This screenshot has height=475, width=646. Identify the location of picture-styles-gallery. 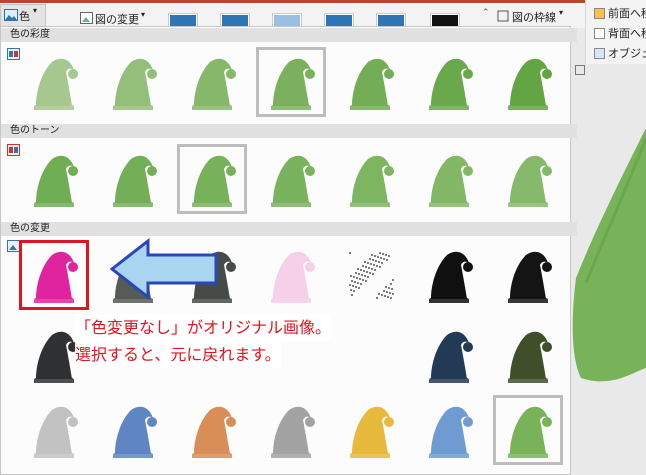
(320, 17).